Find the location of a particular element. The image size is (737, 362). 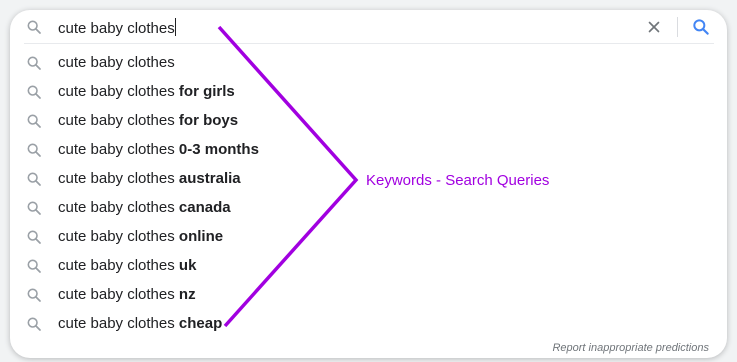

suggestion-item: cute baby clothes uk is located at coordinates (368, 265).